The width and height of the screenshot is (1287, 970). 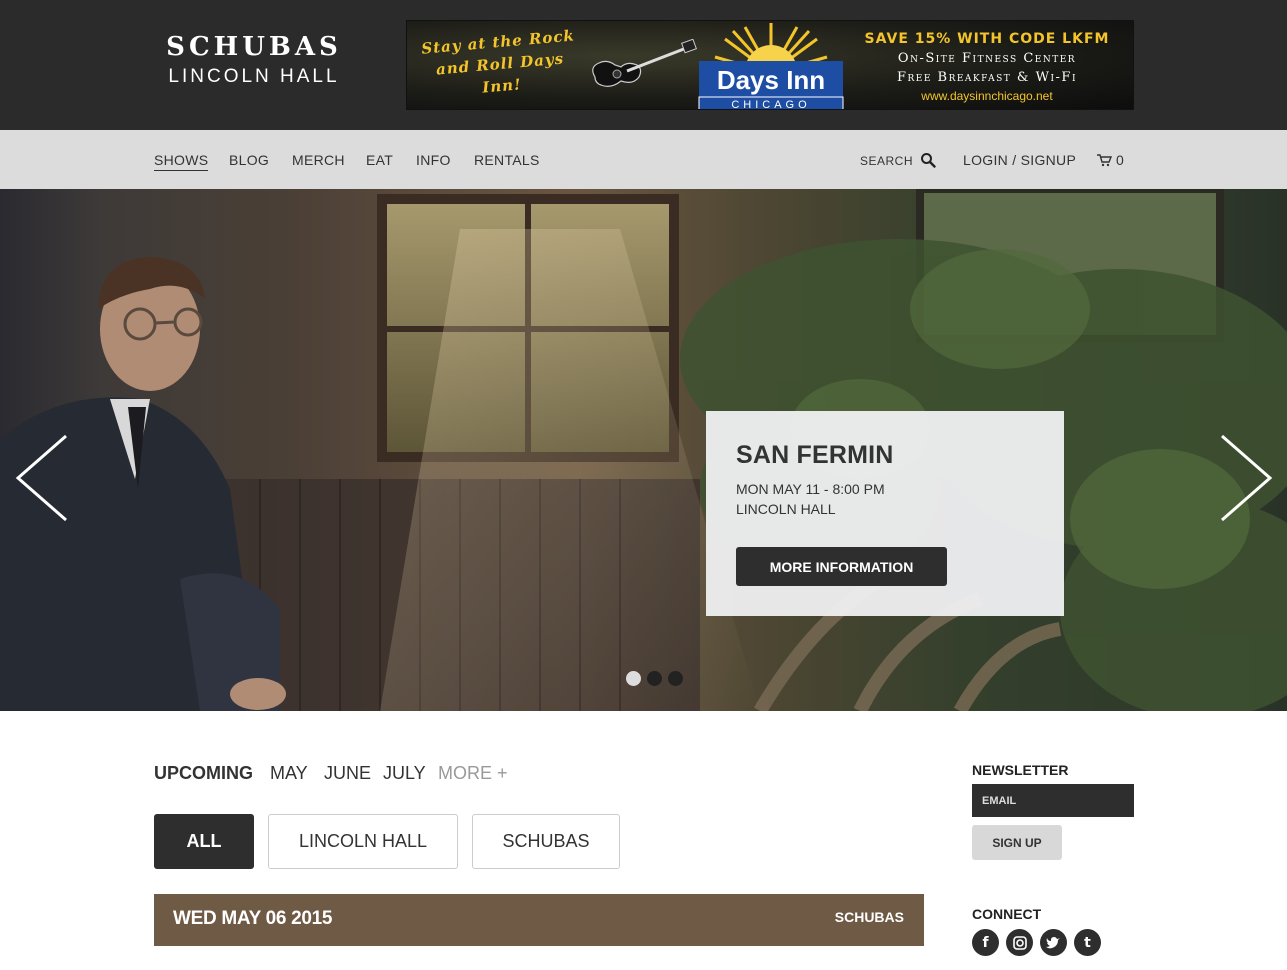 What do you see at coordinates (810, 489) in the screenshot?
I see `show-date: MON MAY 11 - 8:00 PM` at bounding box center [810, 489].